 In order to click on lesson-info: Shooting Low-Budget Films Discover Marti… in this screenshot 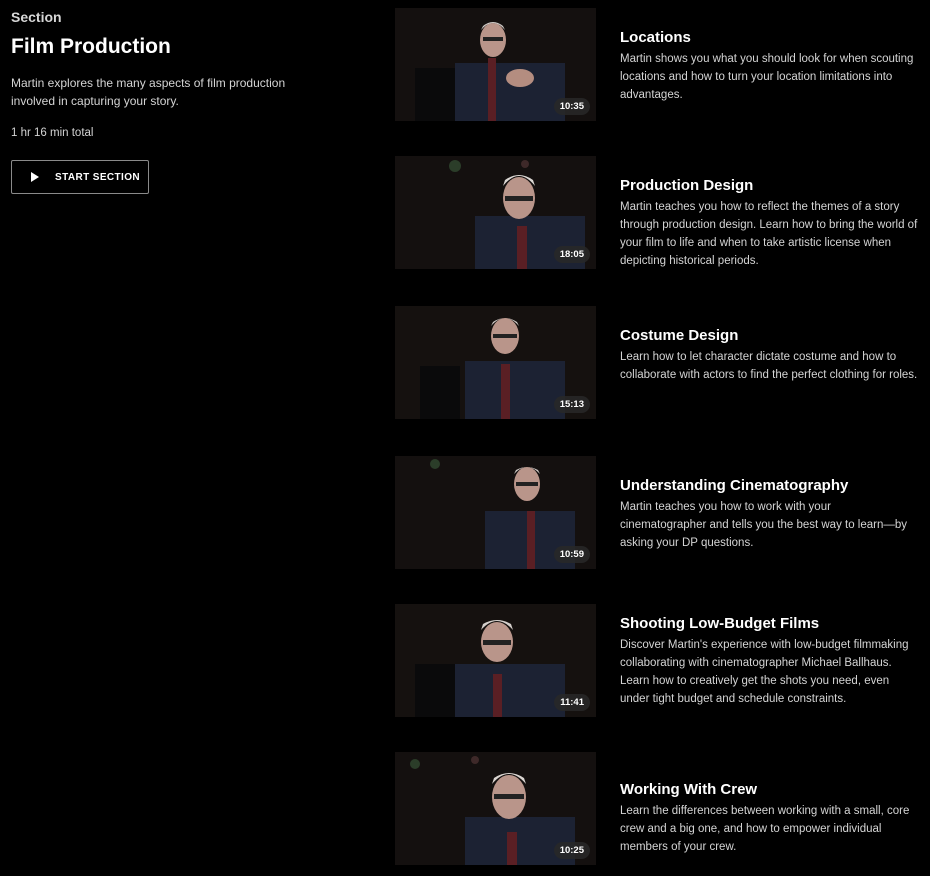, I will do `click(770, 661)`.